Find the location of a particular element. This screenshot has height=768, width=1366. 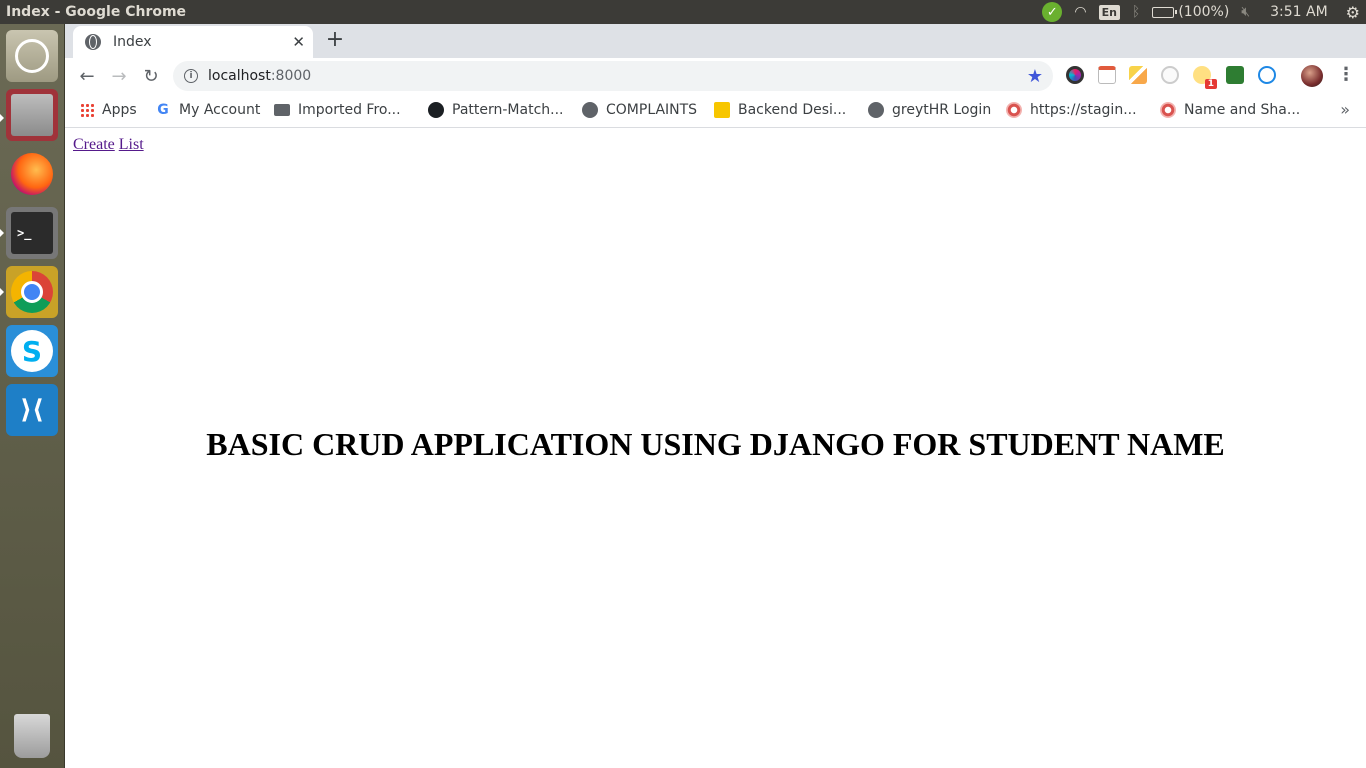

bluetooth-icon: ᛒ is located at coordinates (1136, 12).